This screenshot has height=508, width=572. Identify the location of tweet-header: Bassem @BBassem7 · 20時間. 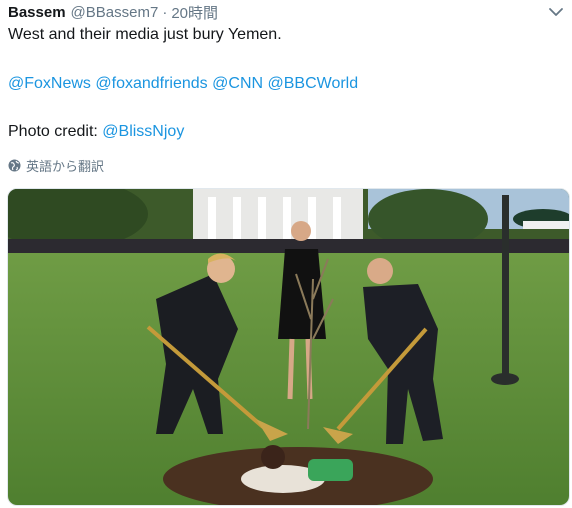
(113, 12).